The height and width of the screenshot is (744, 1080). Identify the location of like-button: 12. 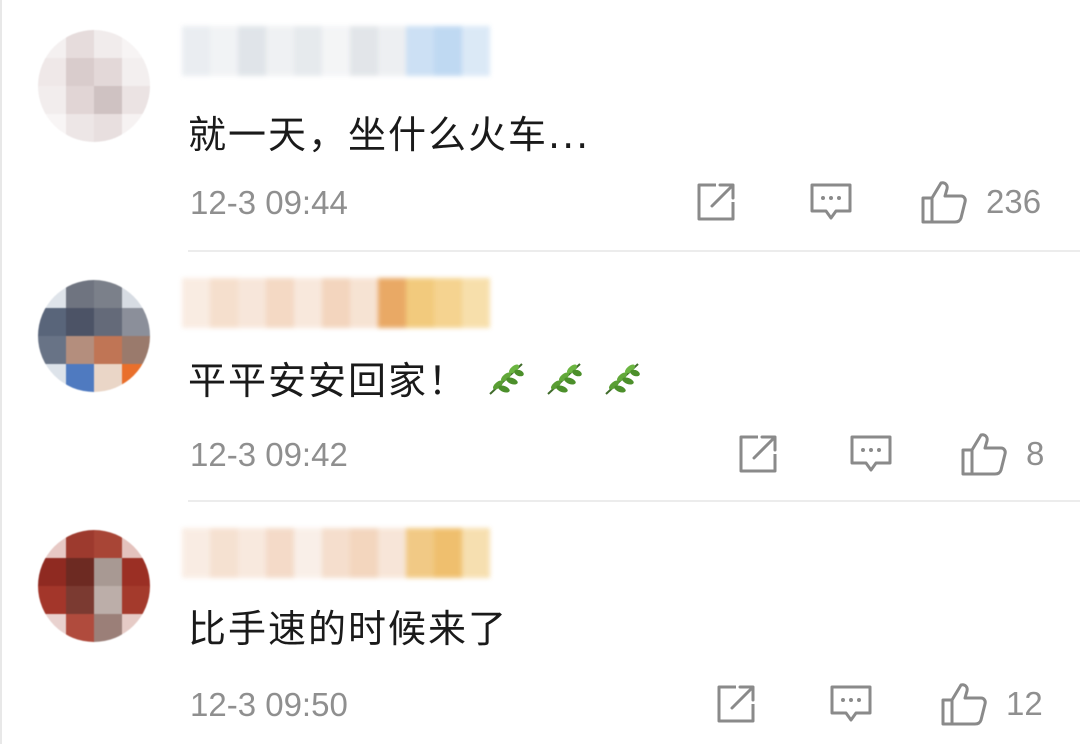
(991, 704).